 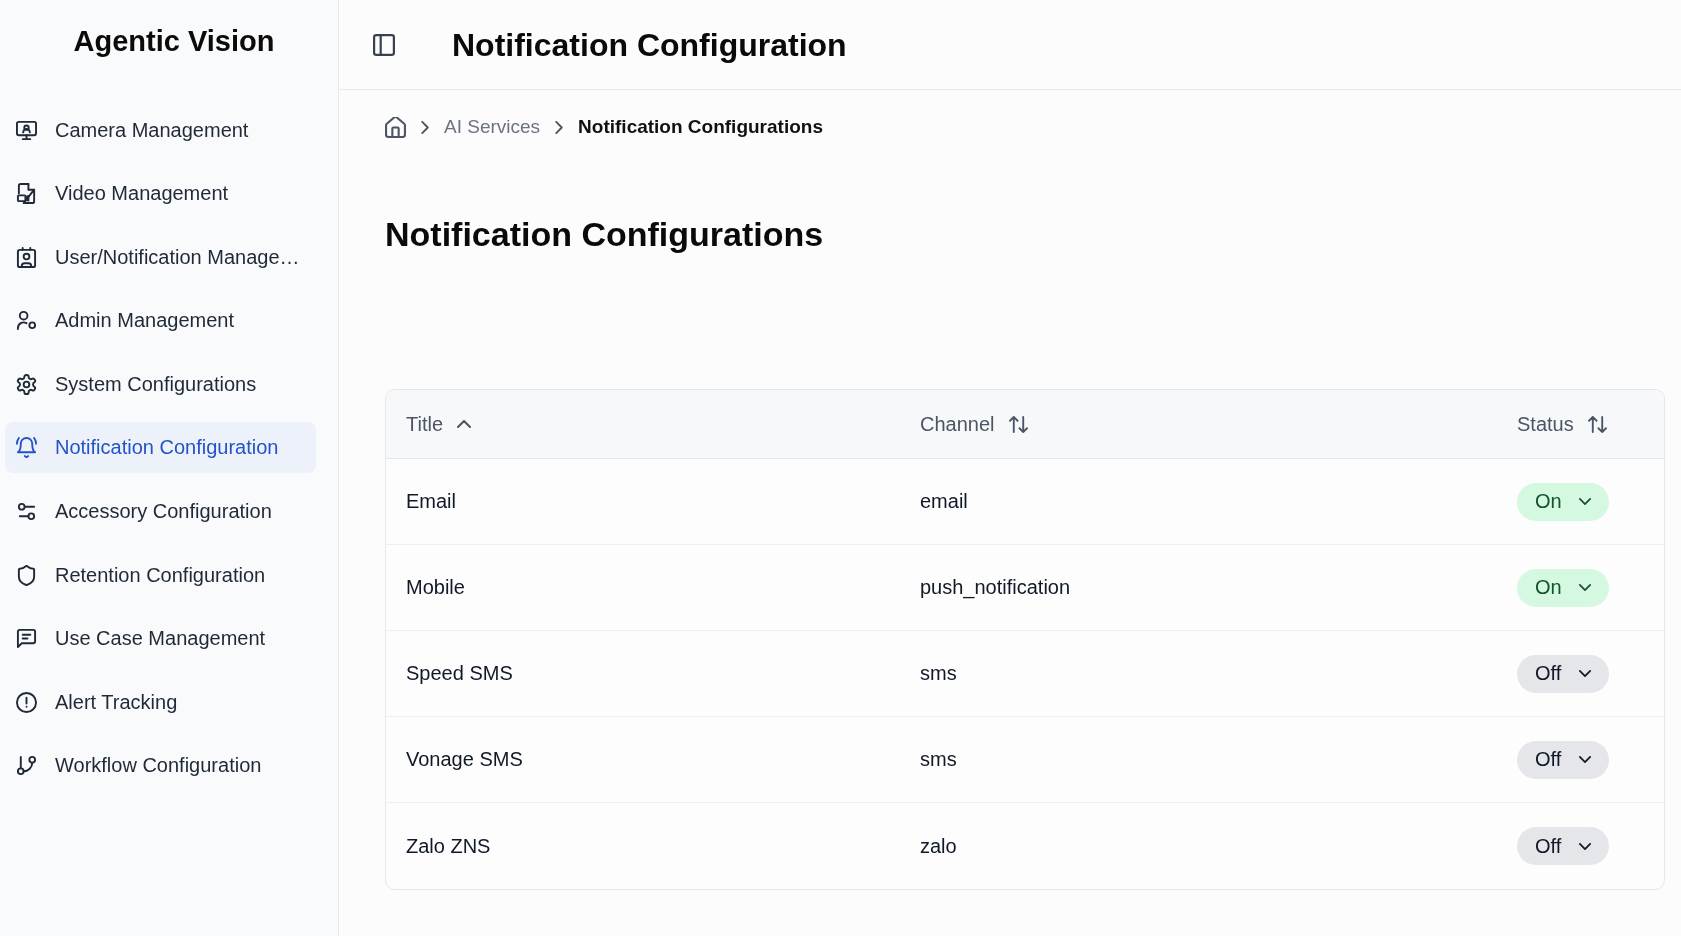 What do you see at coordinates (649, 45) in the screenshot?
I see `page-title: Notification Configuration` at bounding box center [649, 45].